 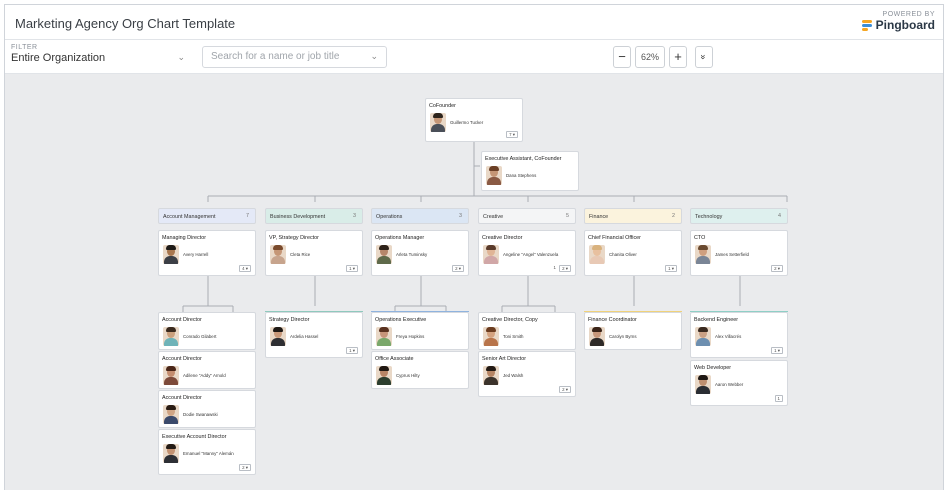 What do you see at coordinates (204, 375) in the screenshot?
I see `person-name: Adilene "Addy" Arnold` at bounding box center [204, 375].